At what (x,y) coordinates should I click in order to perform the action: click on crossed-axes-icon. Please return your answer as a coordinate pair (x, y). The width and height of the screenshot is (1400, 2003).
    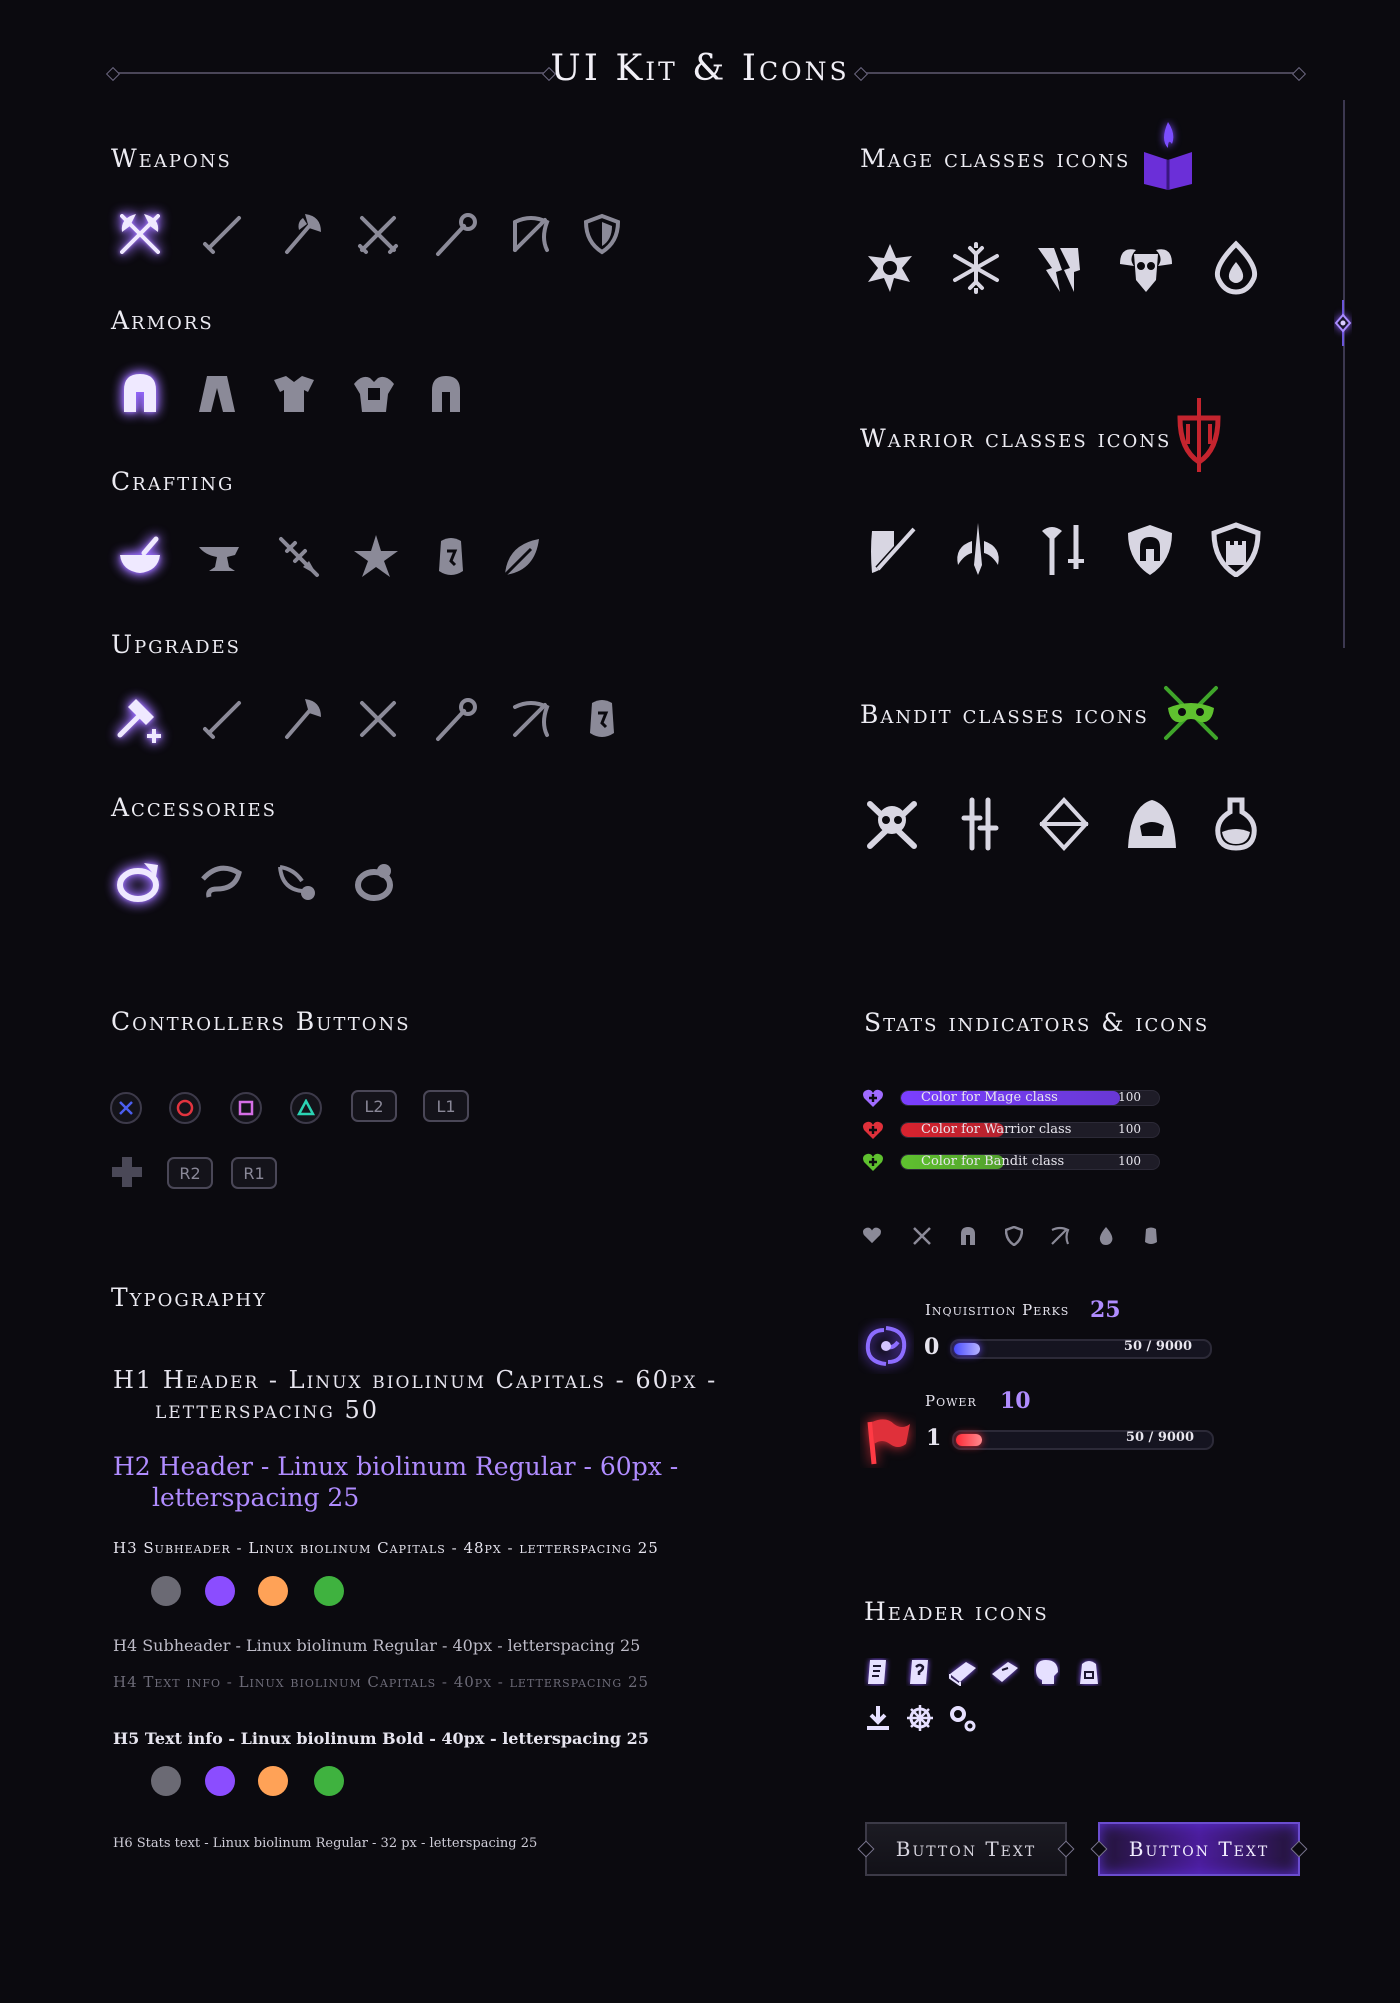
    Looking at the image, I should click on (140, 234).